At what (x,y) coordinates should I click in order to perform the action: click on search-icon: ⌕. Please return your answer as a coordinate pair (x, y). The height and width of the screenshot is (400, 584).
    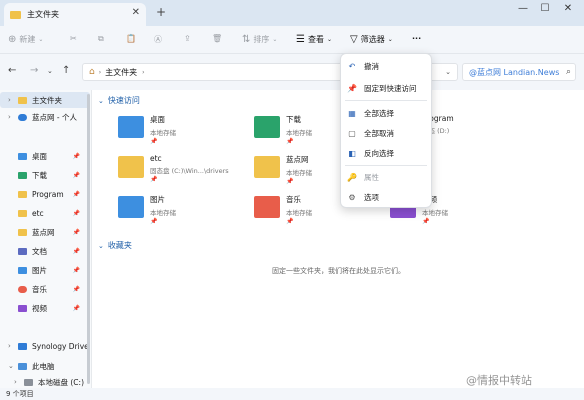
    Looking at the image, I should click on (568, 72).